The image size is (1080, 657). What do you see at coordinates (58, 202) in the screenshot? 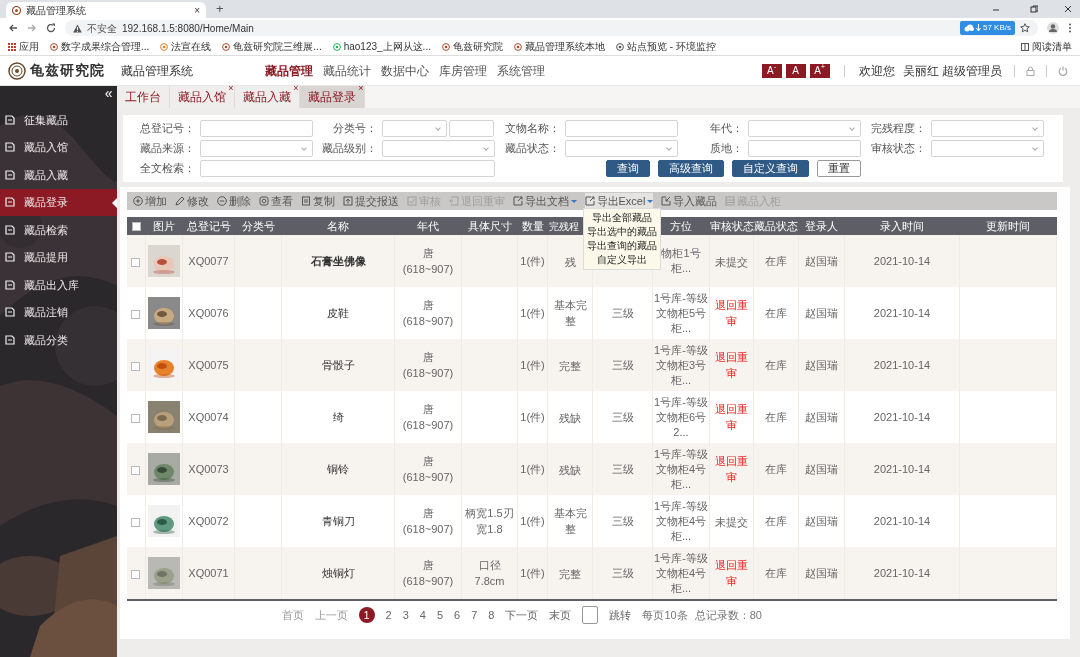
I see `sidebar-item: 藏品登录` at bounding box center [58, 202].